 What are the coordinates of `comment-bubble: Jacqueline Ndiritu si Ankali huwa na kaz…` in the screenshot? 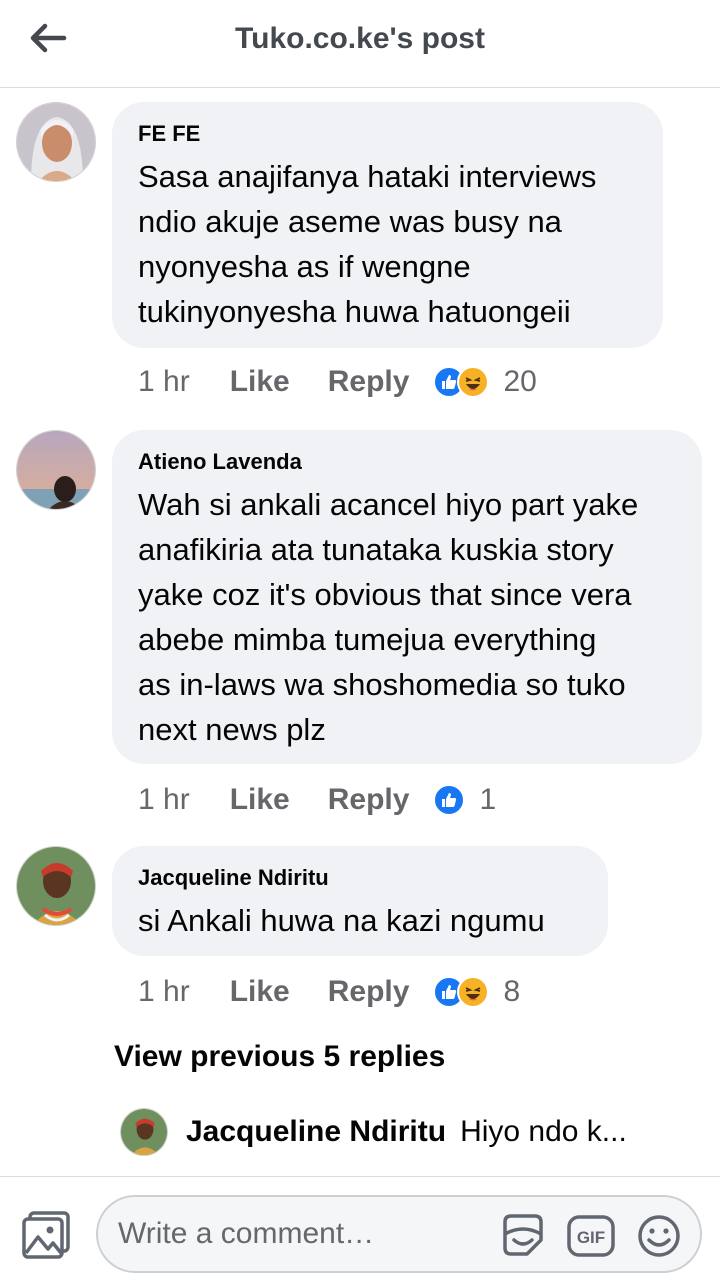 It's located at (360, 901).